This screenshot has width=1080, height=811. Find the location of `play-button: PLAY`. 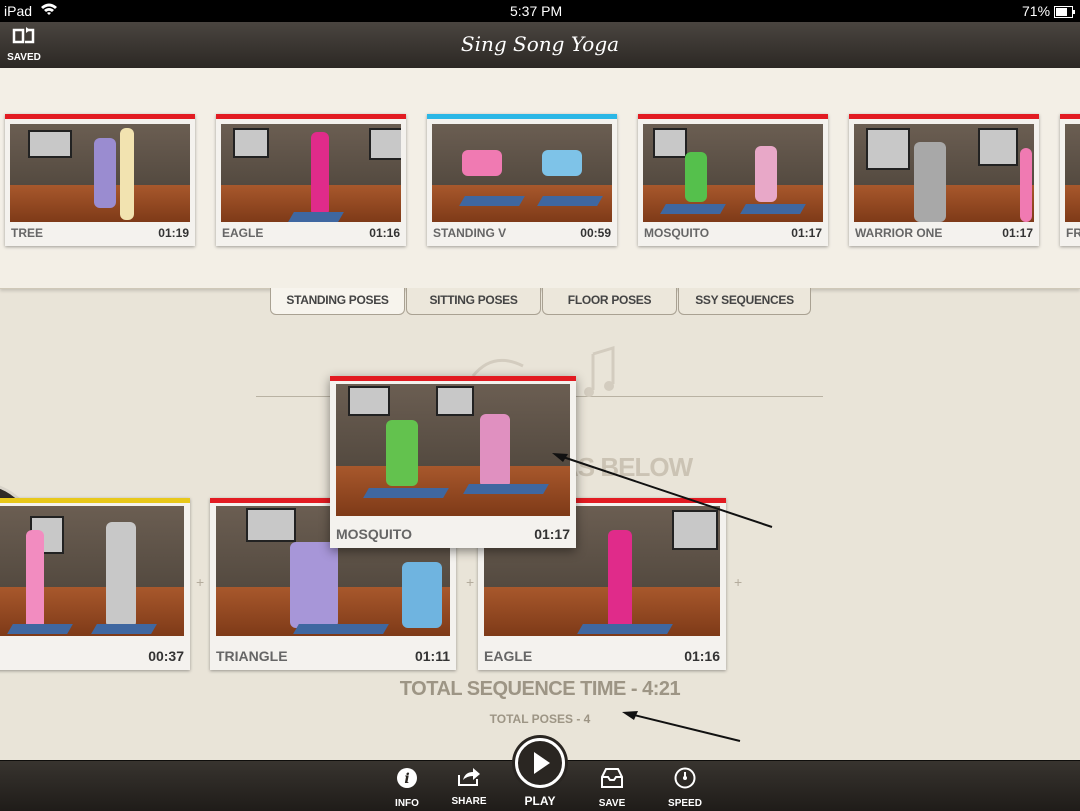

play-button: PLAY is located at coordinates (540, 774).